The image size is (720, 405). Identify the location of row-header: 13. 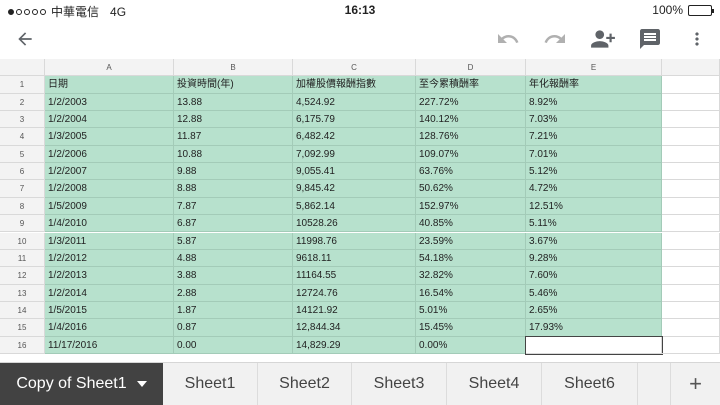
(22, 293).